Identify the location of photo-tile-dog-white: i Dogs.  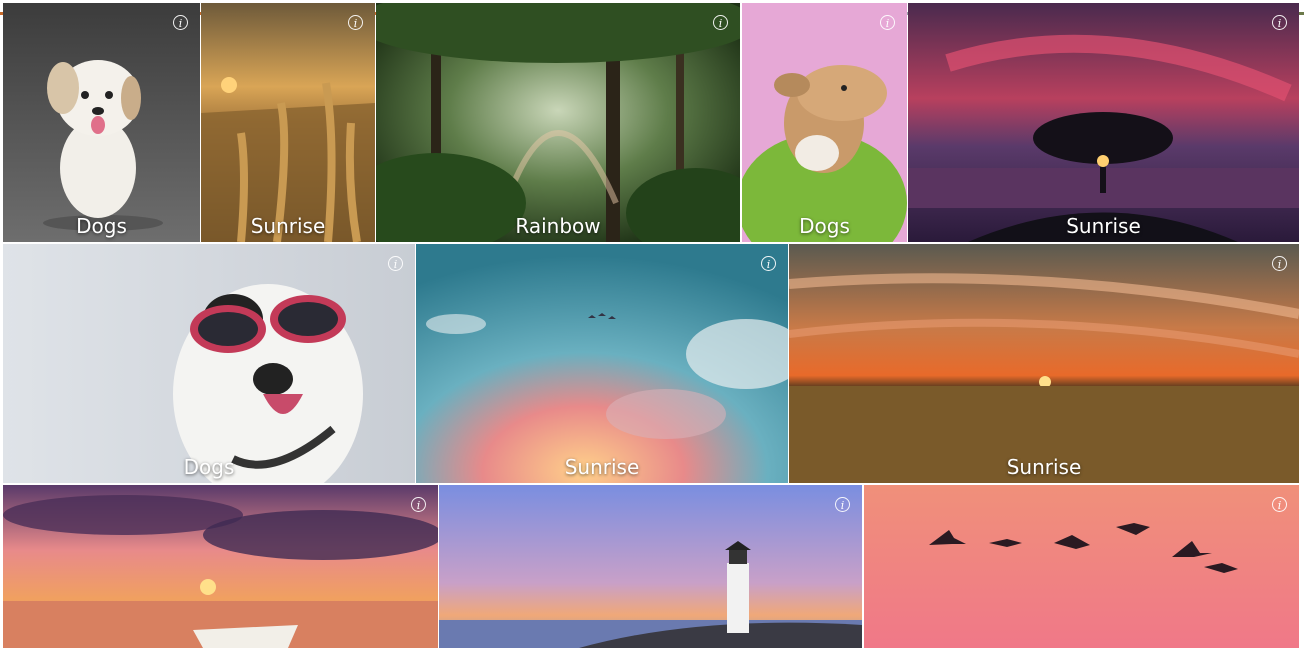
(101, 122).